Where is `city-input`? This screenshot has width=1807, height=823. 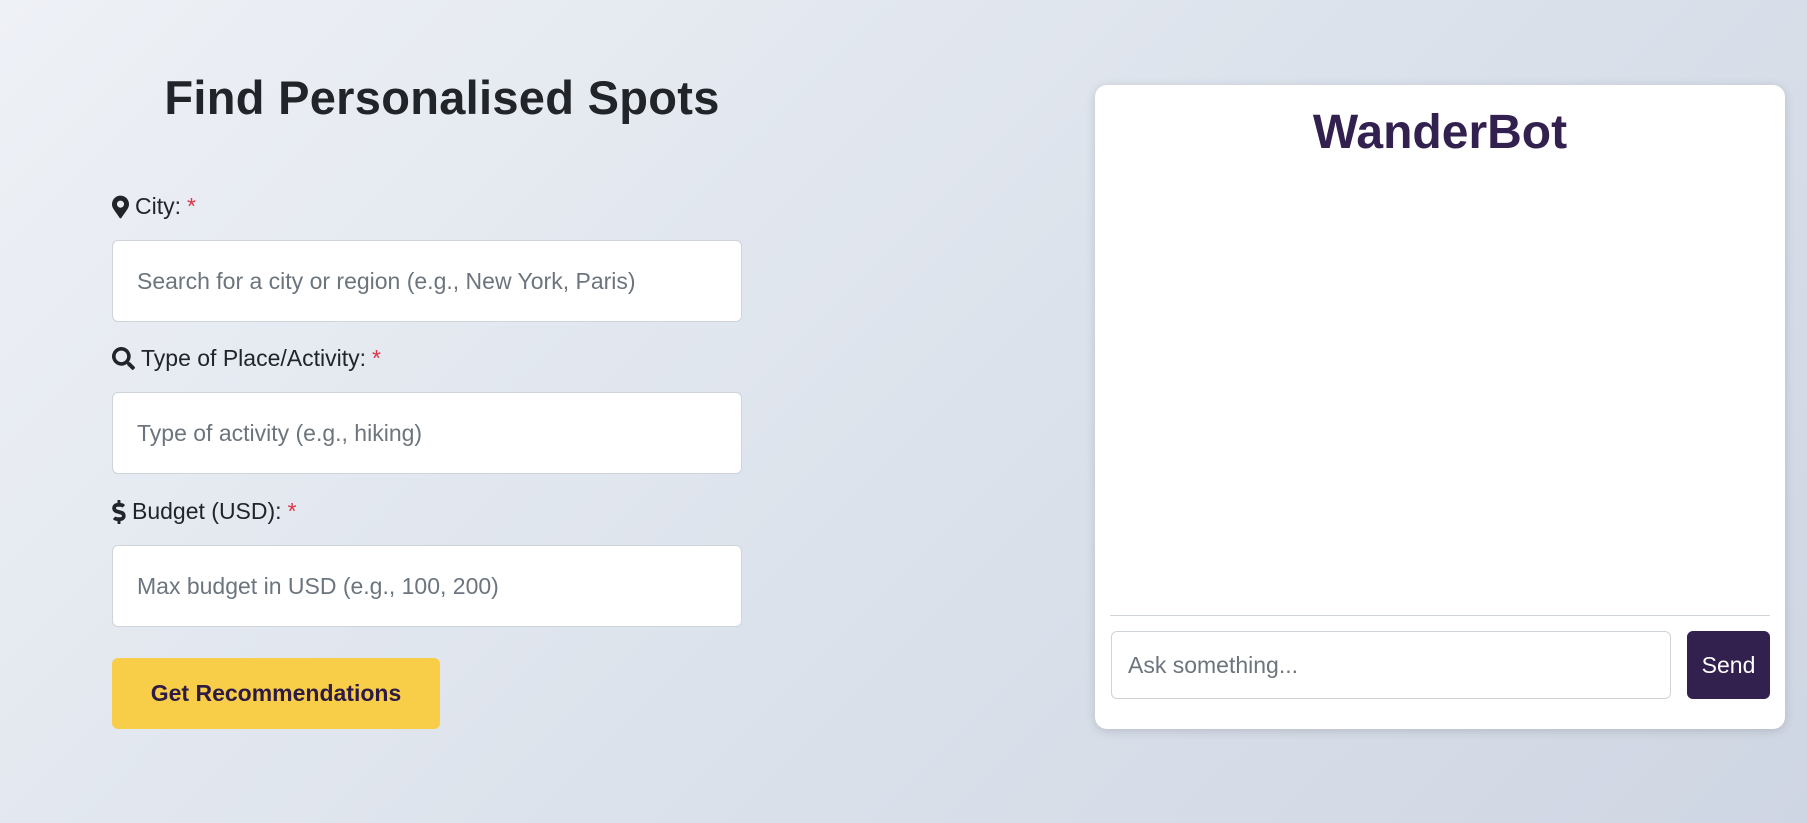
city-input is located at coordinates (427, 281).